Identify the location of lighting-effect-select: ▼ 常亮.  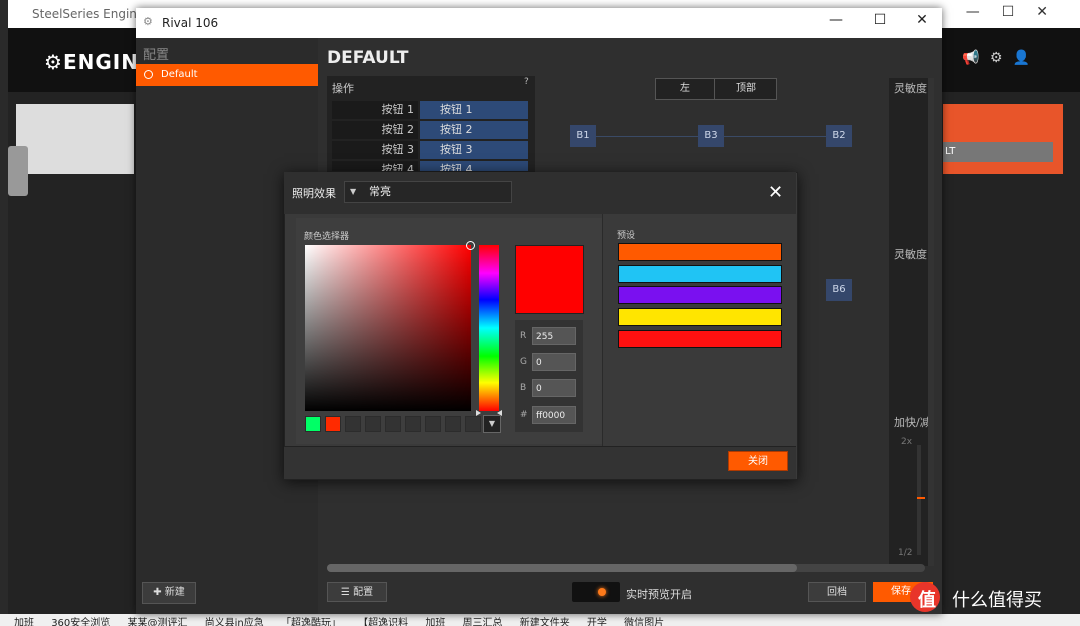
(428, 192).